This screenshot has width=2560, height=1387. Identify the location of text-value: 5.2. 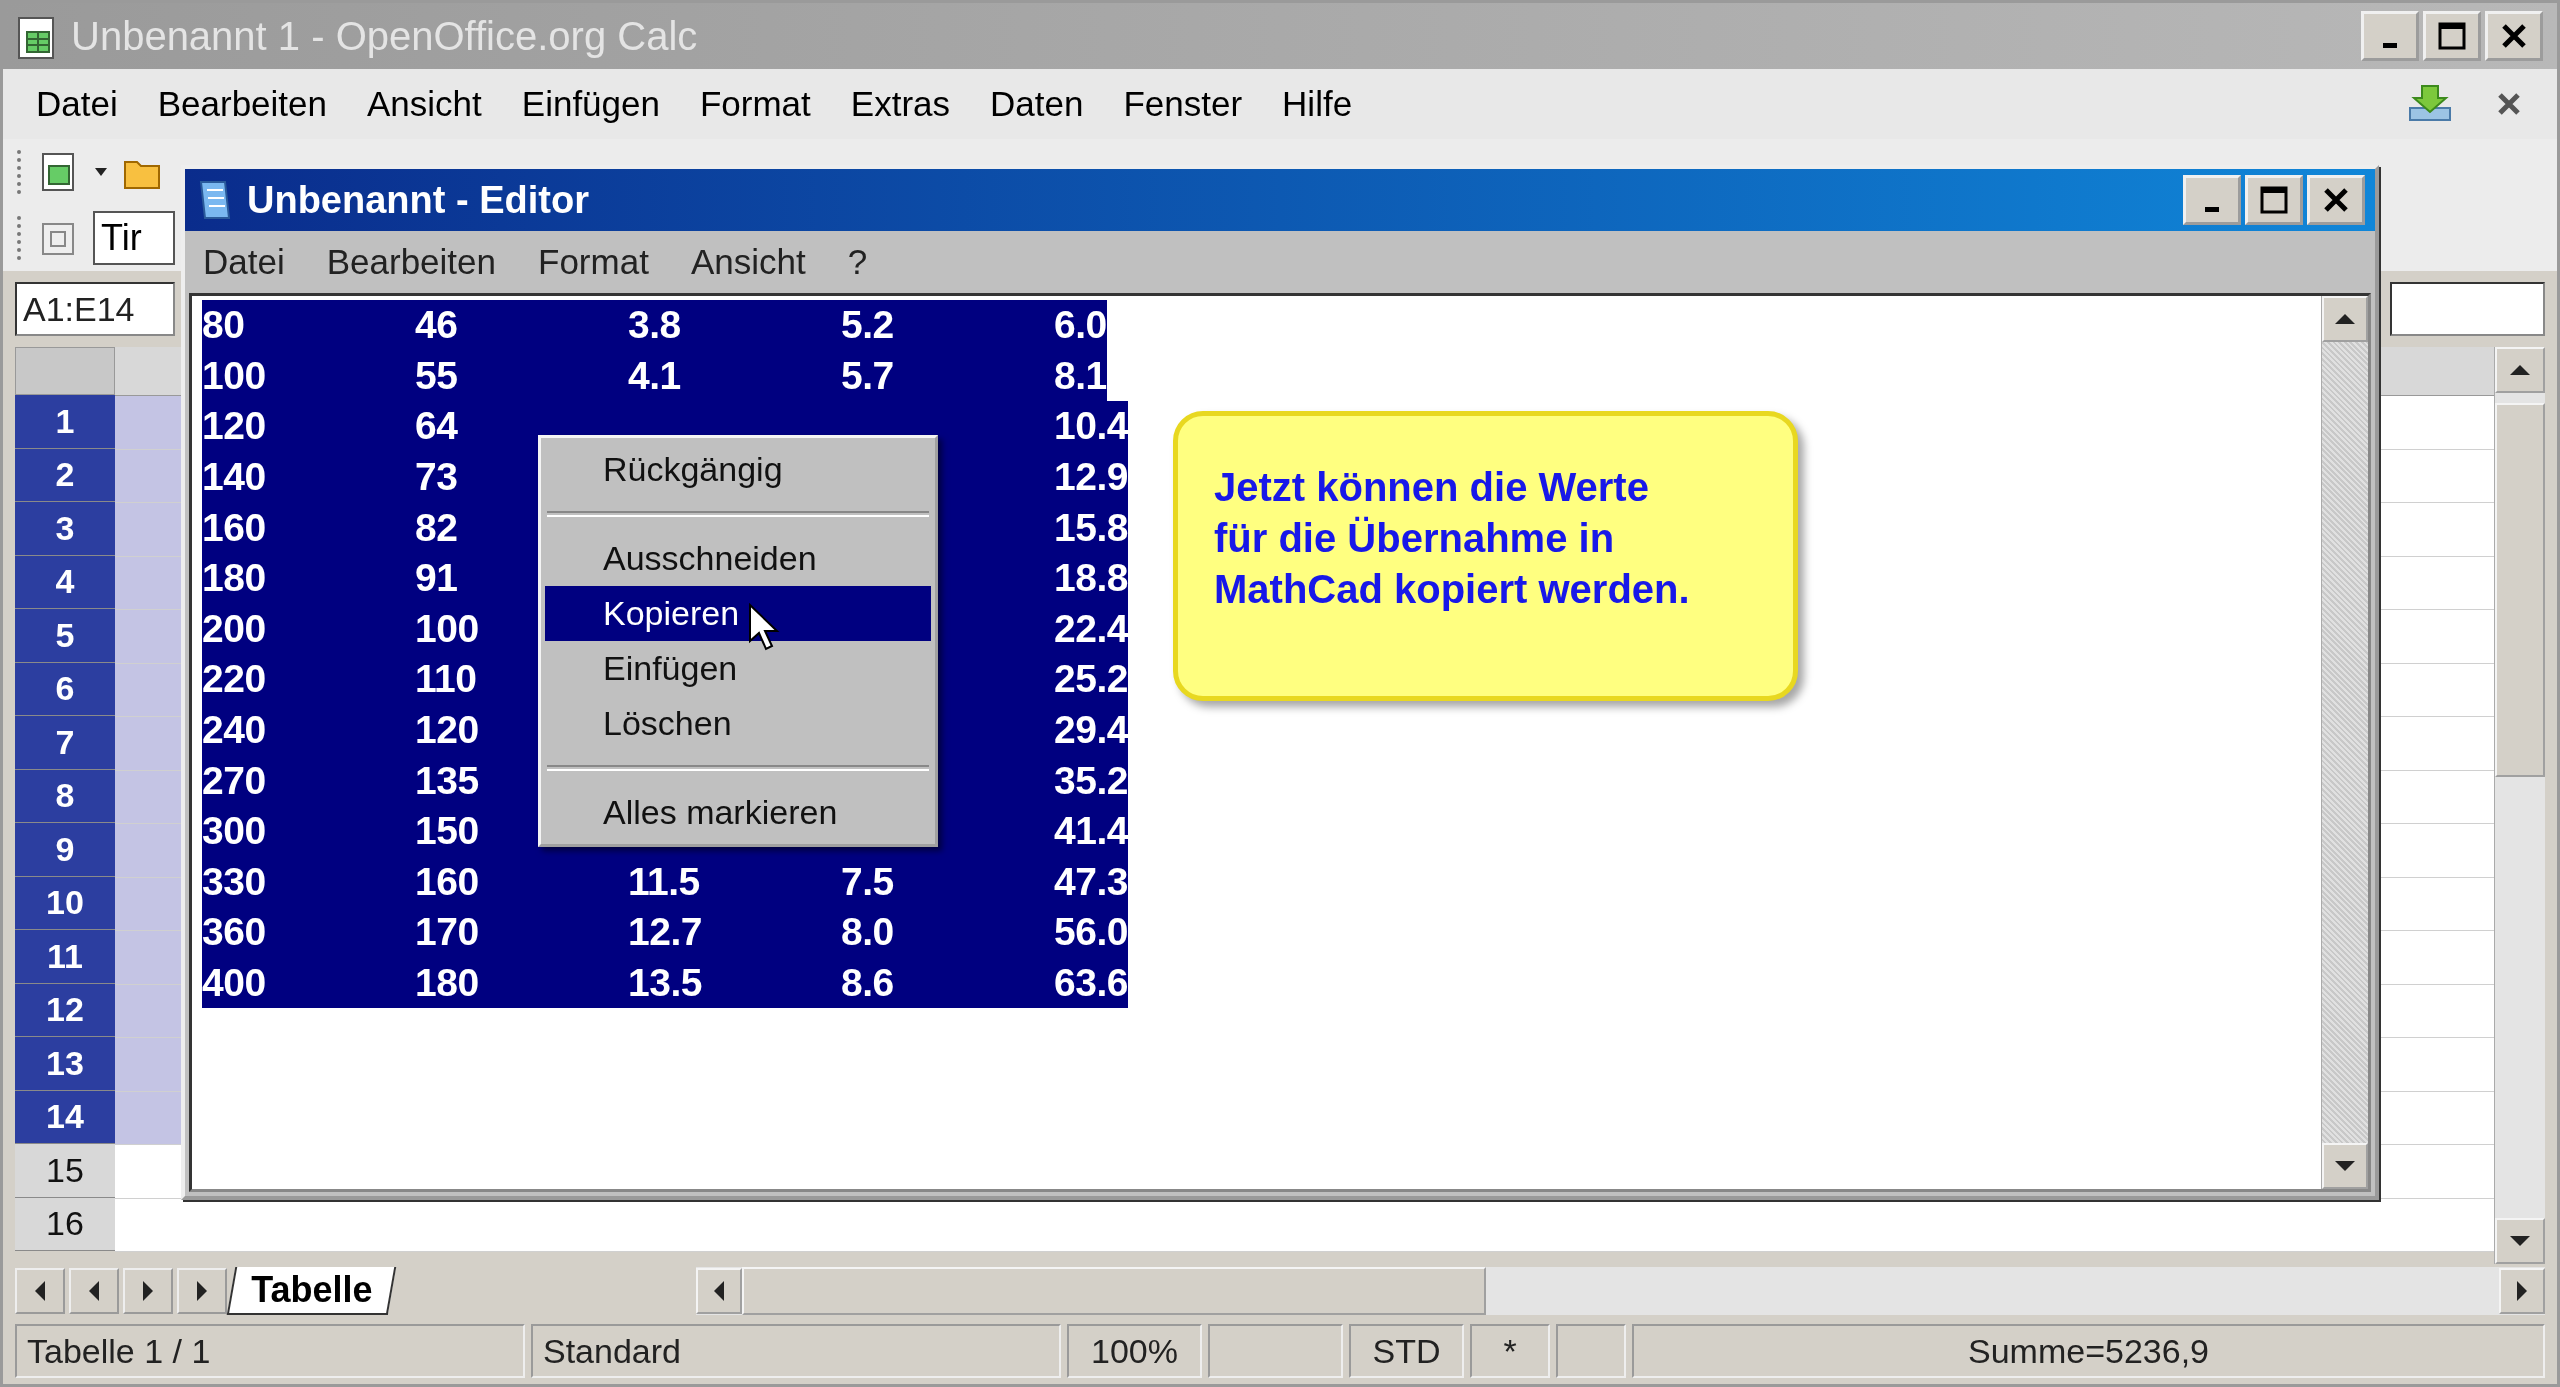
(868, 325).